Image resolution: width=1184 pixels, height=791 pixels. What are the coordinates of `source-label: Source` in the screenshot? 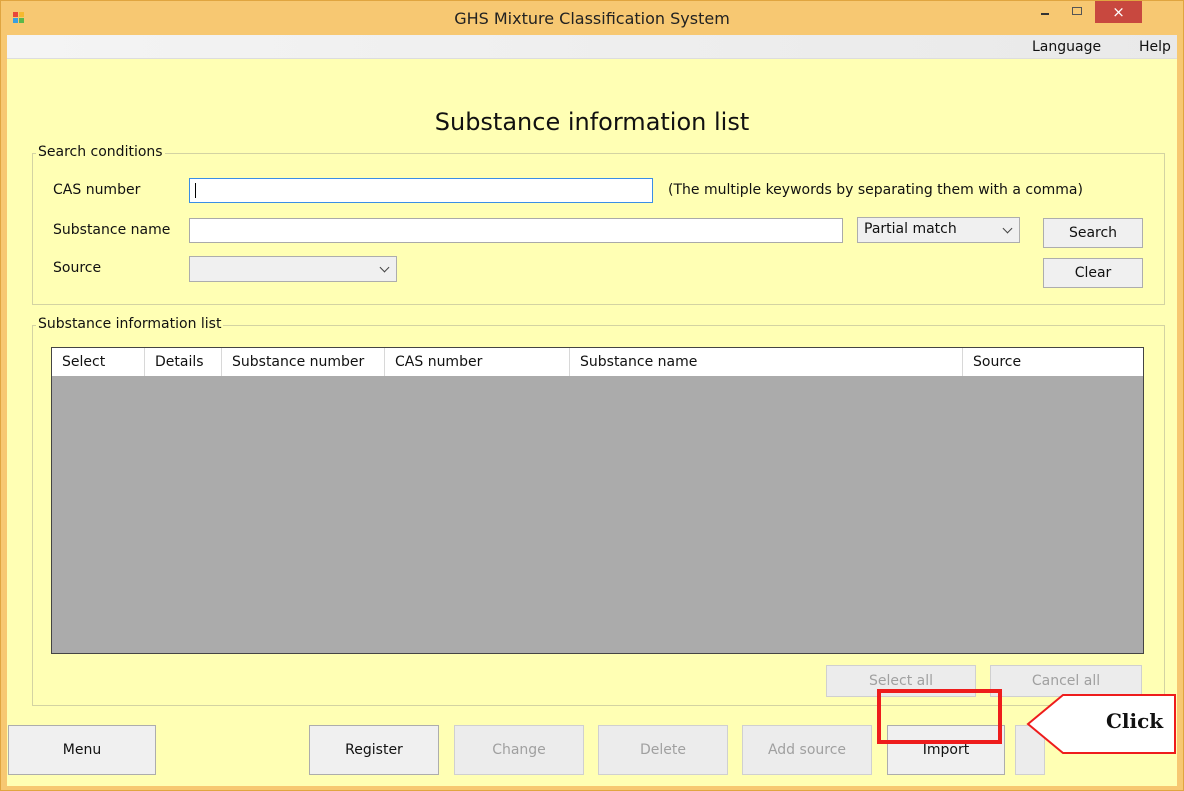 It's located at (77, 268).